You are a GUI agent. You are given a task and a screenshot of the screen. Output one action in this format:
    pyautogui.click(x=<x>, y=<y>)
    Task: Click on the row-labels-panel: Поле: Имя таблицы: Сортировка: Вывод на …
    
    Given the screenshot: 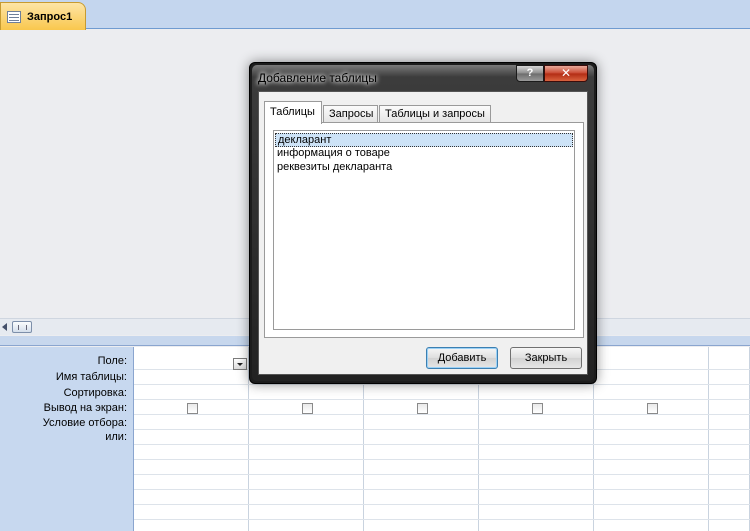 What is the action you would take?
    pyautogui.click(x=67, y=439)
    